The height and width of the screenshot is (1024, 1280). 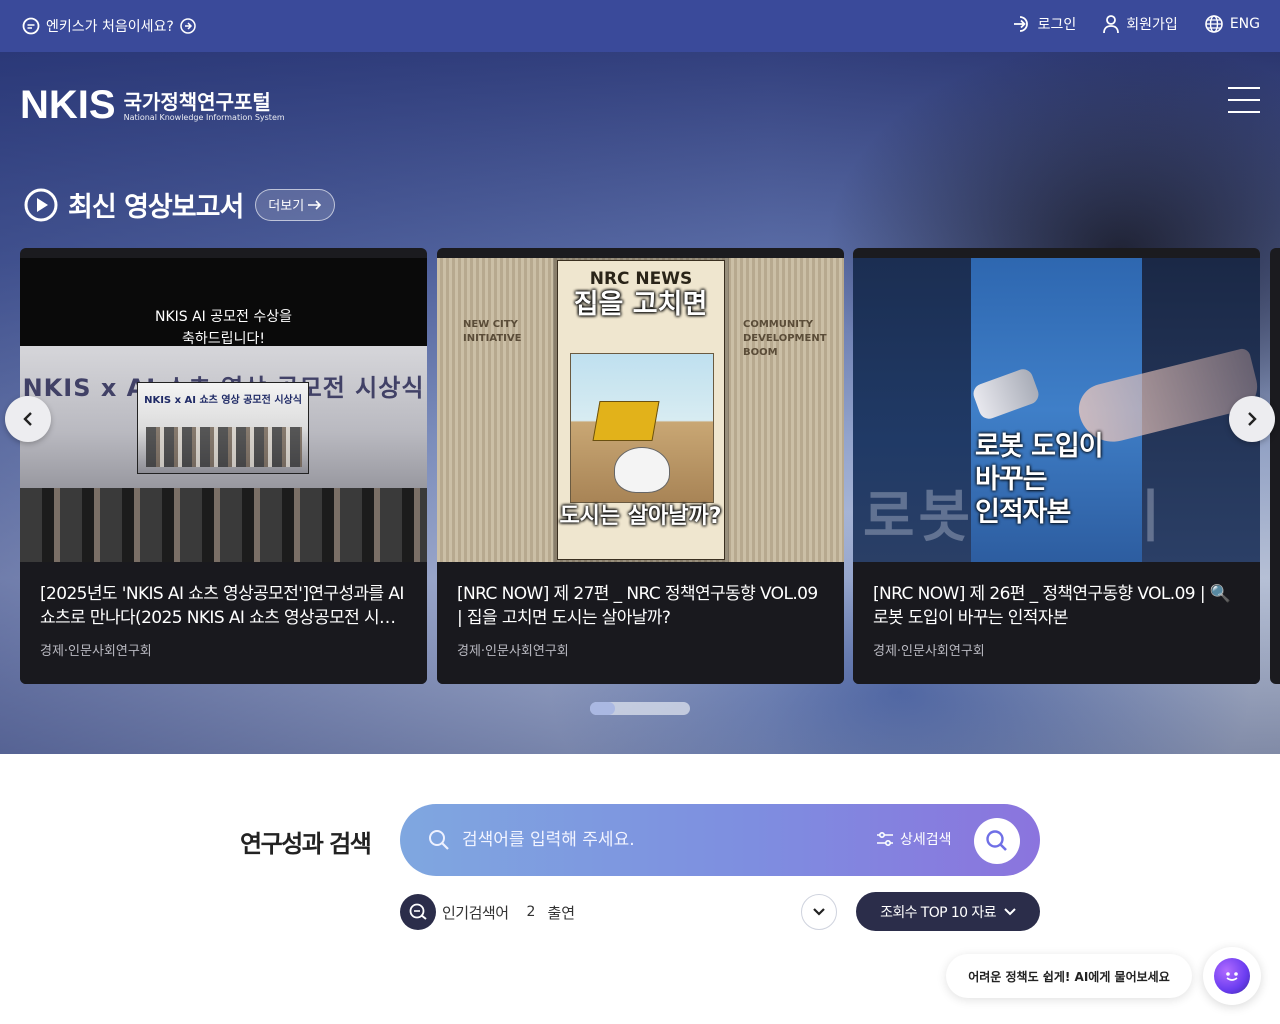 I want to click on signup-link: 회원가입, so click(x=1140, y=24).